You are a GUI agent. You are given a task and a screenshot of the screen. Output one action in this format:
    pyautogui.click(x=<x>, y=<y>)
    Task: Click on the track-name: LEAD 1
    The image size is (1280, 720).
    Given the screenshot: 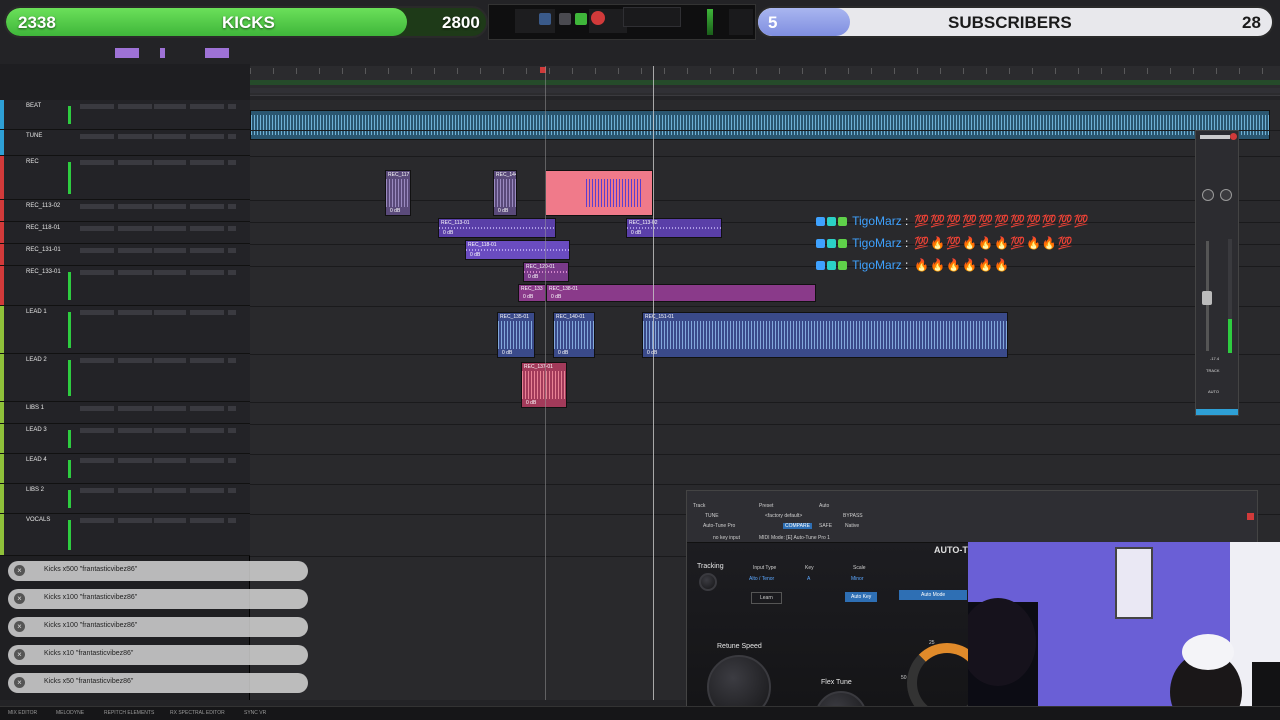 What is the action you would take?
    pyautogui.click(x=36, y=312)
    